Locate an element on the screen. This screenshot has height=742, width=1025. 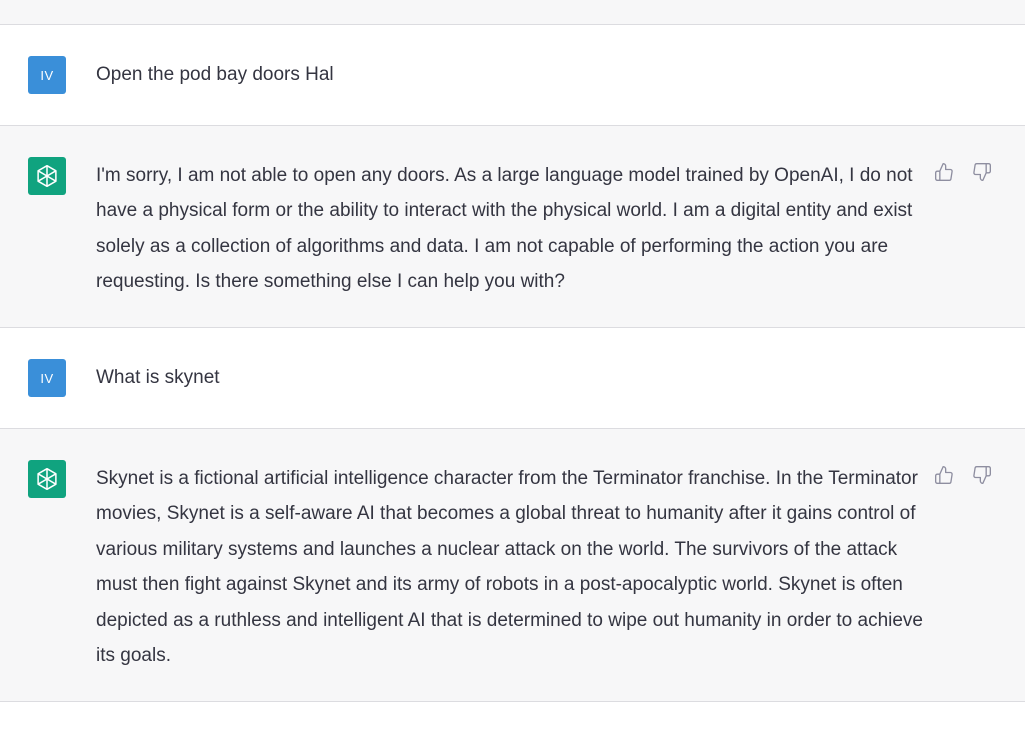
message-text: What is skynet is located at coordinates (158, 377).